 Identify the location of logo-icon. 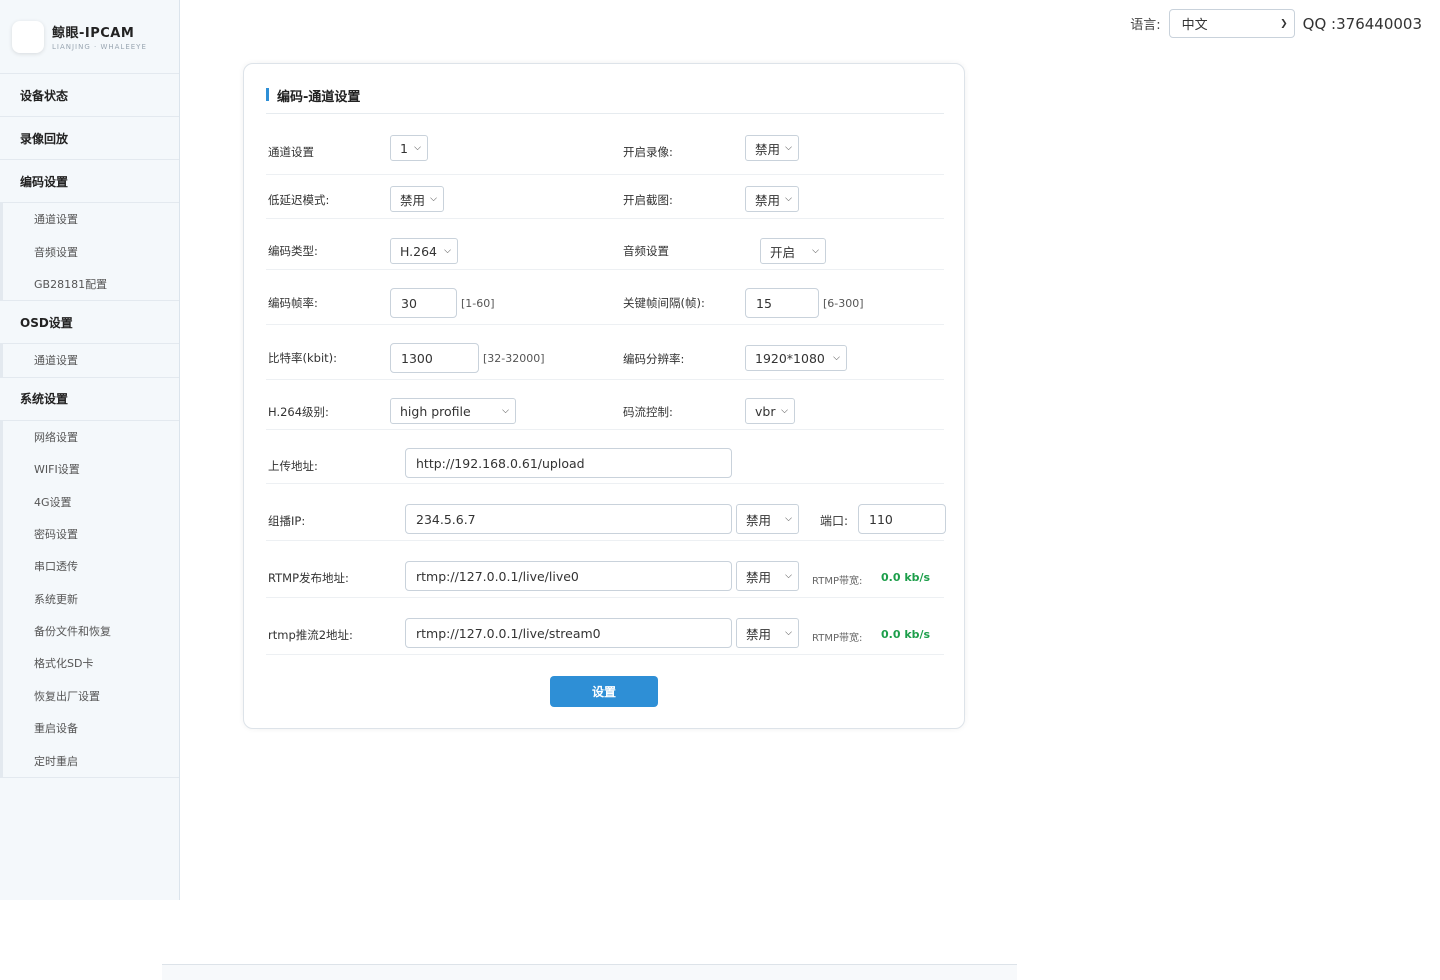
(28, 36).